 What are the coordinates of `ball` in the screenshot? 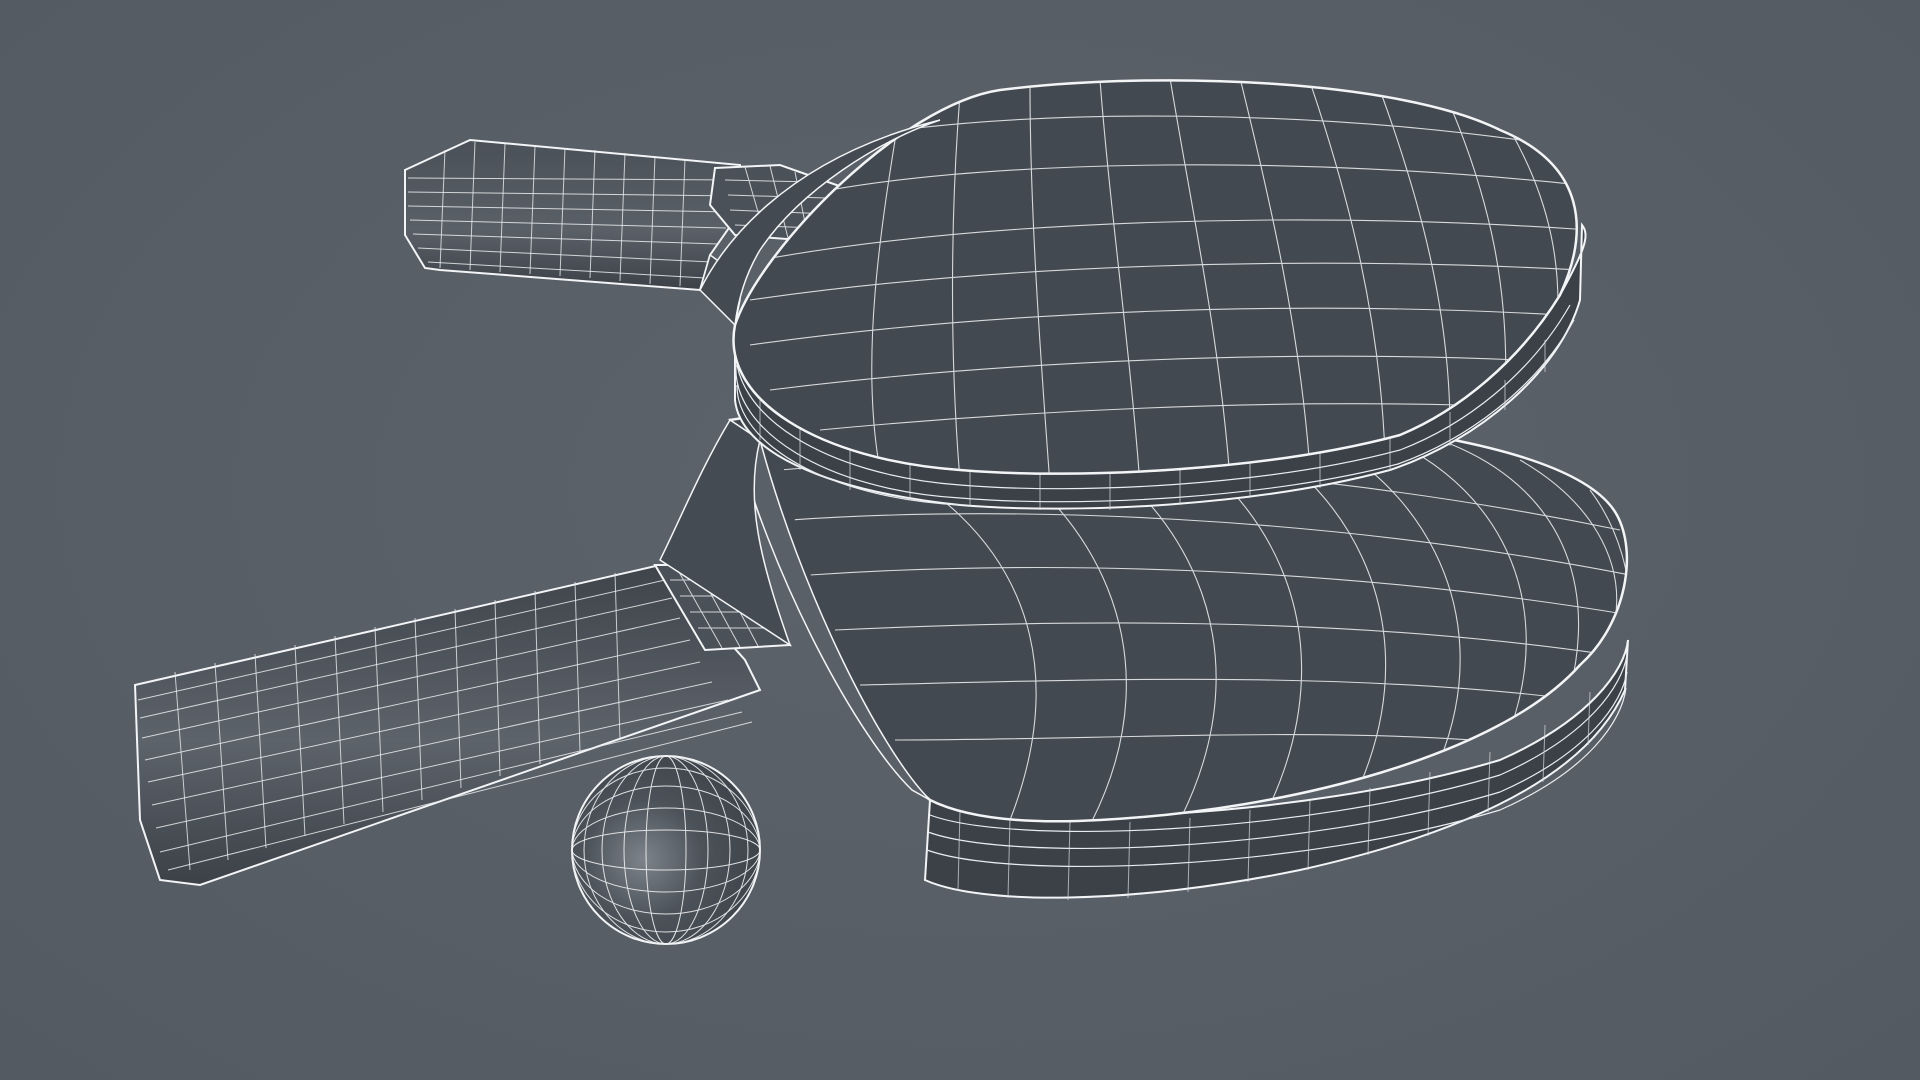 It's located at (666, 850).